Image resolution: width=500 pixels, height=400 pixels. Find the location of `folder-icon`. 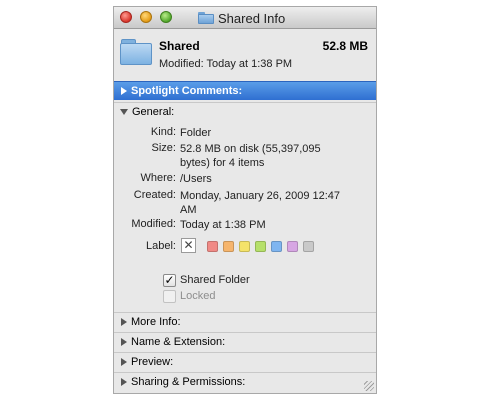

folder-icon is located at coordinates (206, 18).